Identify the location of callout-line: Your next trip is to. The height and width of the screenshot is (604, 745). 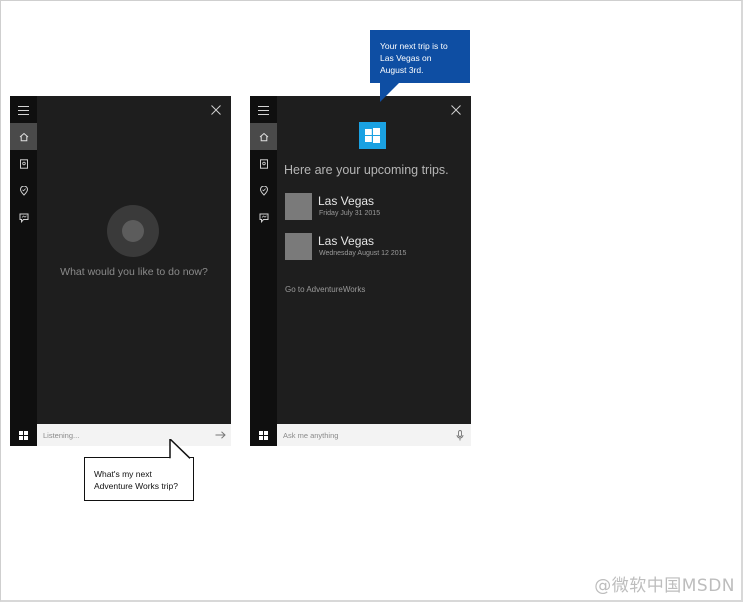
(414, 46).